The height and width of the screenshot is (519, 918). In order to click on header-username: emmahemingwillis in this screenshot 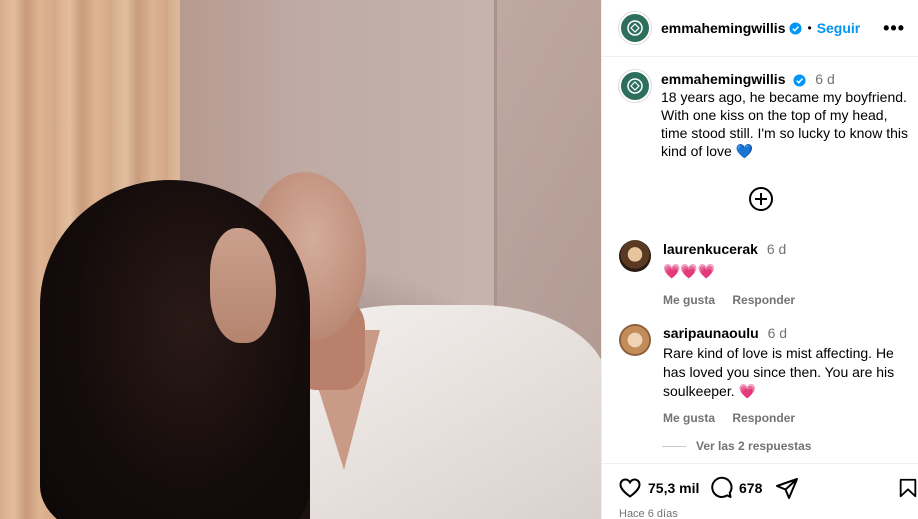, I will do `click(723, 28)`.